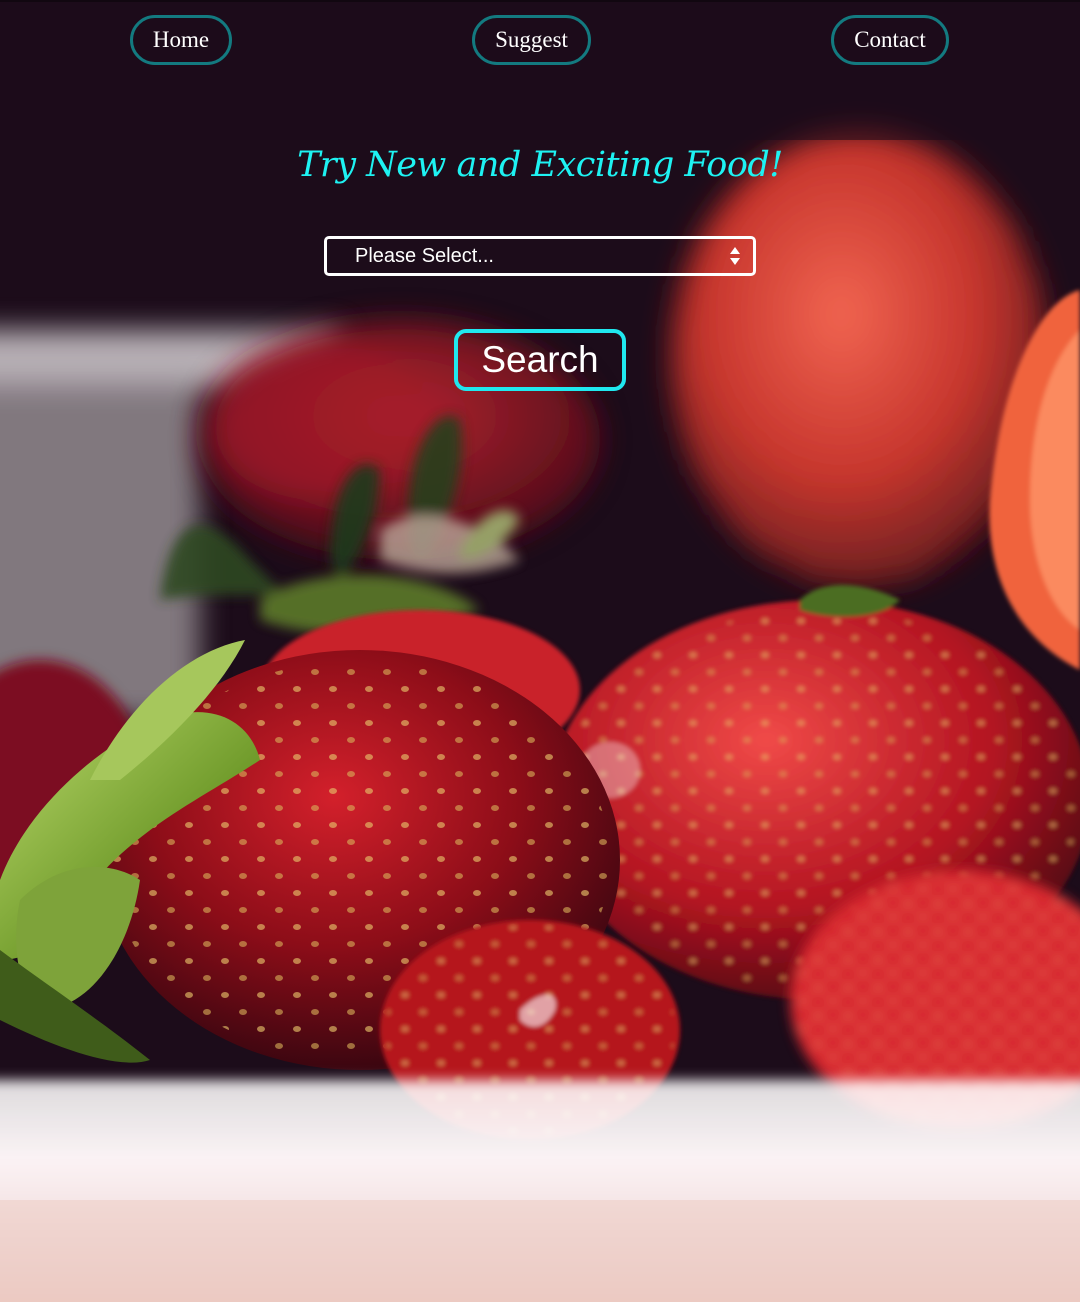 The image size is (1080, 1302). Describe the element at coordinates (735, 256) in the screenshot. I see `updown-arrows-icon` at that location.